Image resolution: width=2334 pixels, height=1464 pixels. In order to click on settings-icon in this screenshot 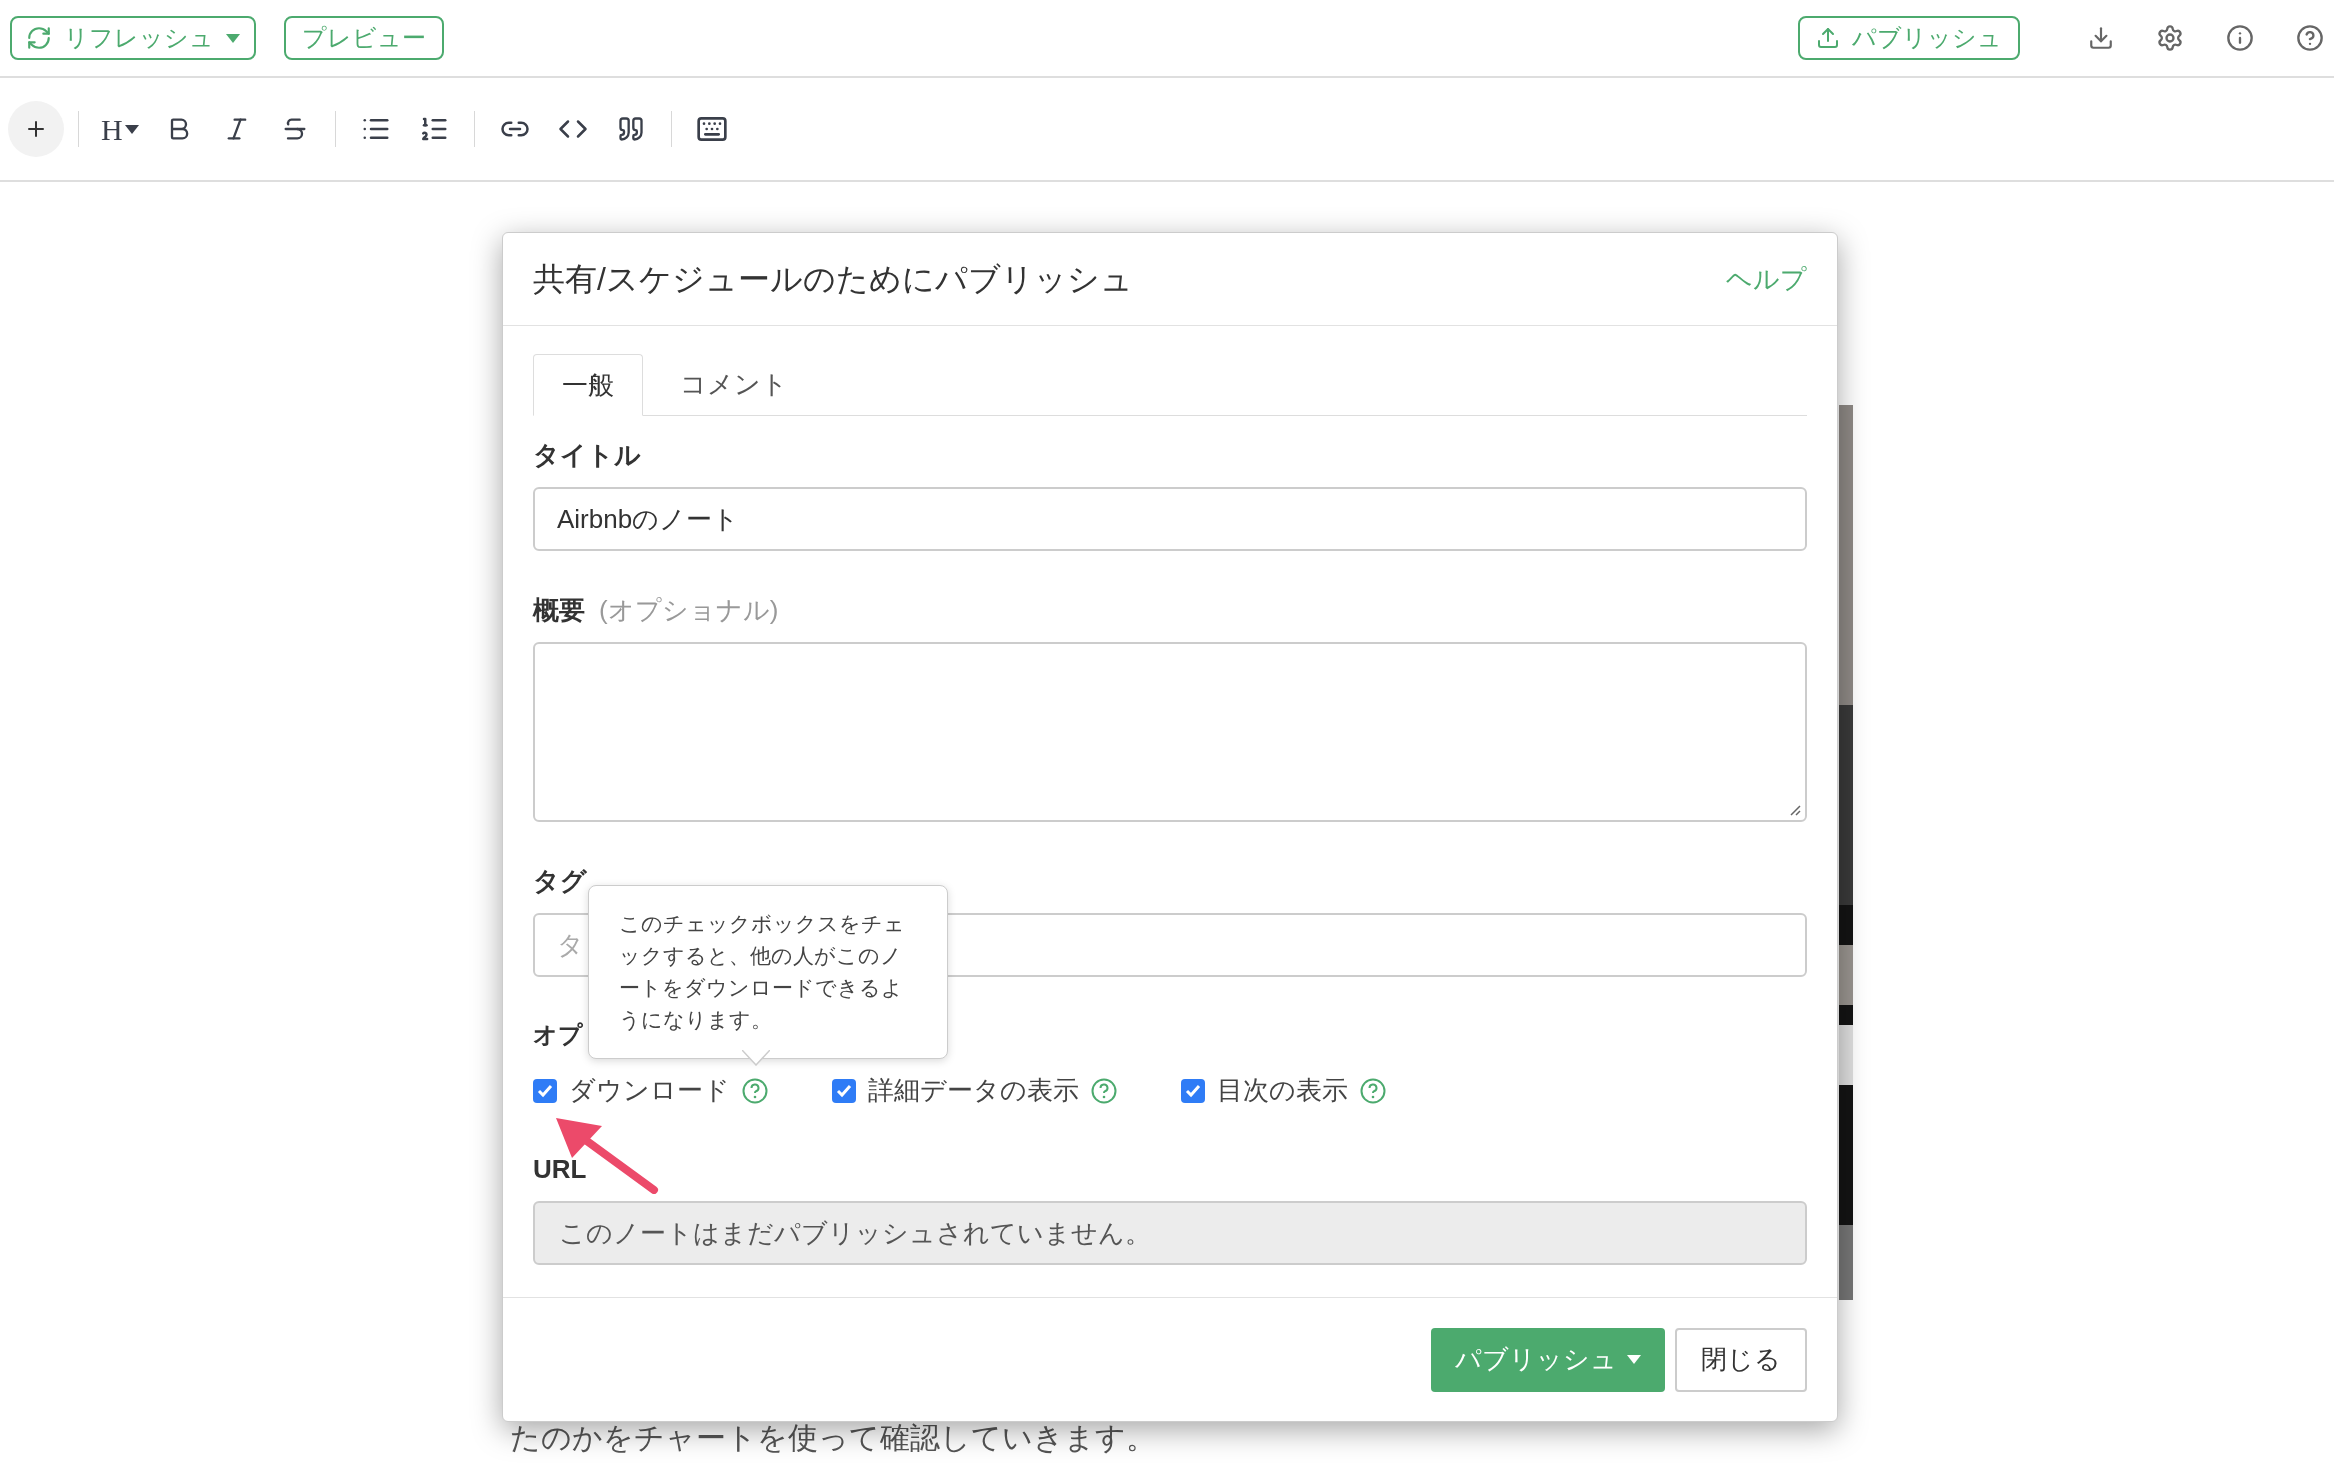, I will do `click(2170, 38)`.